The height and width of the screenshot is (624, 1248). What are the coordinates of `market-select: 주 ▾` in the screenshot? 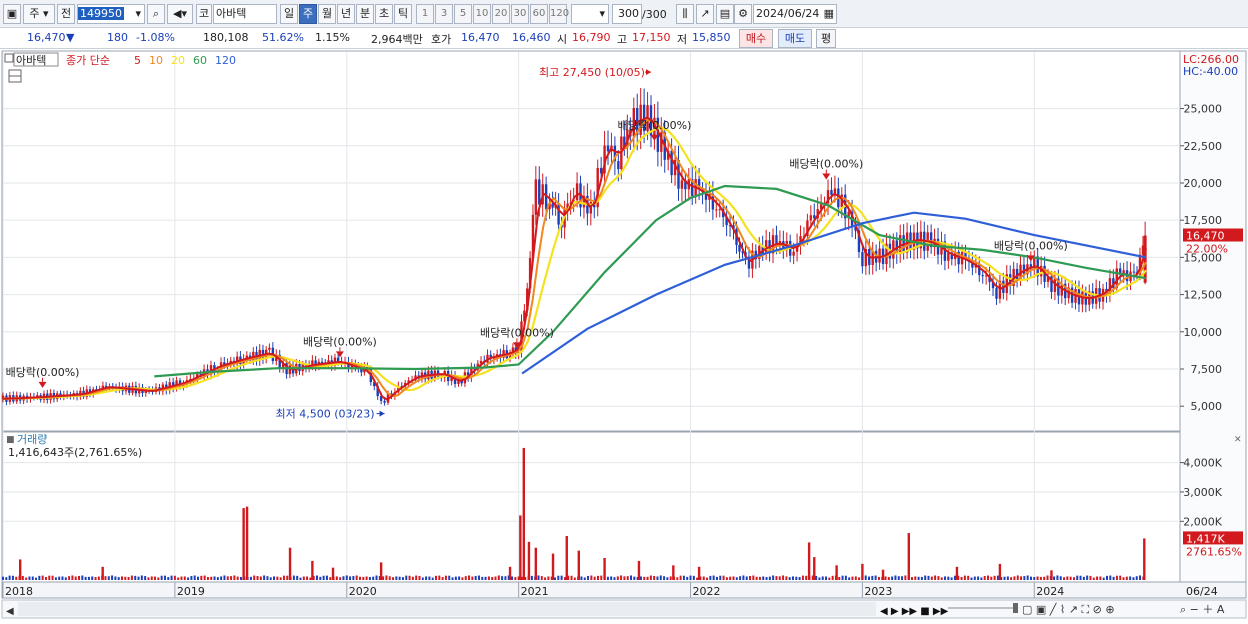 It's located at (39, 14).